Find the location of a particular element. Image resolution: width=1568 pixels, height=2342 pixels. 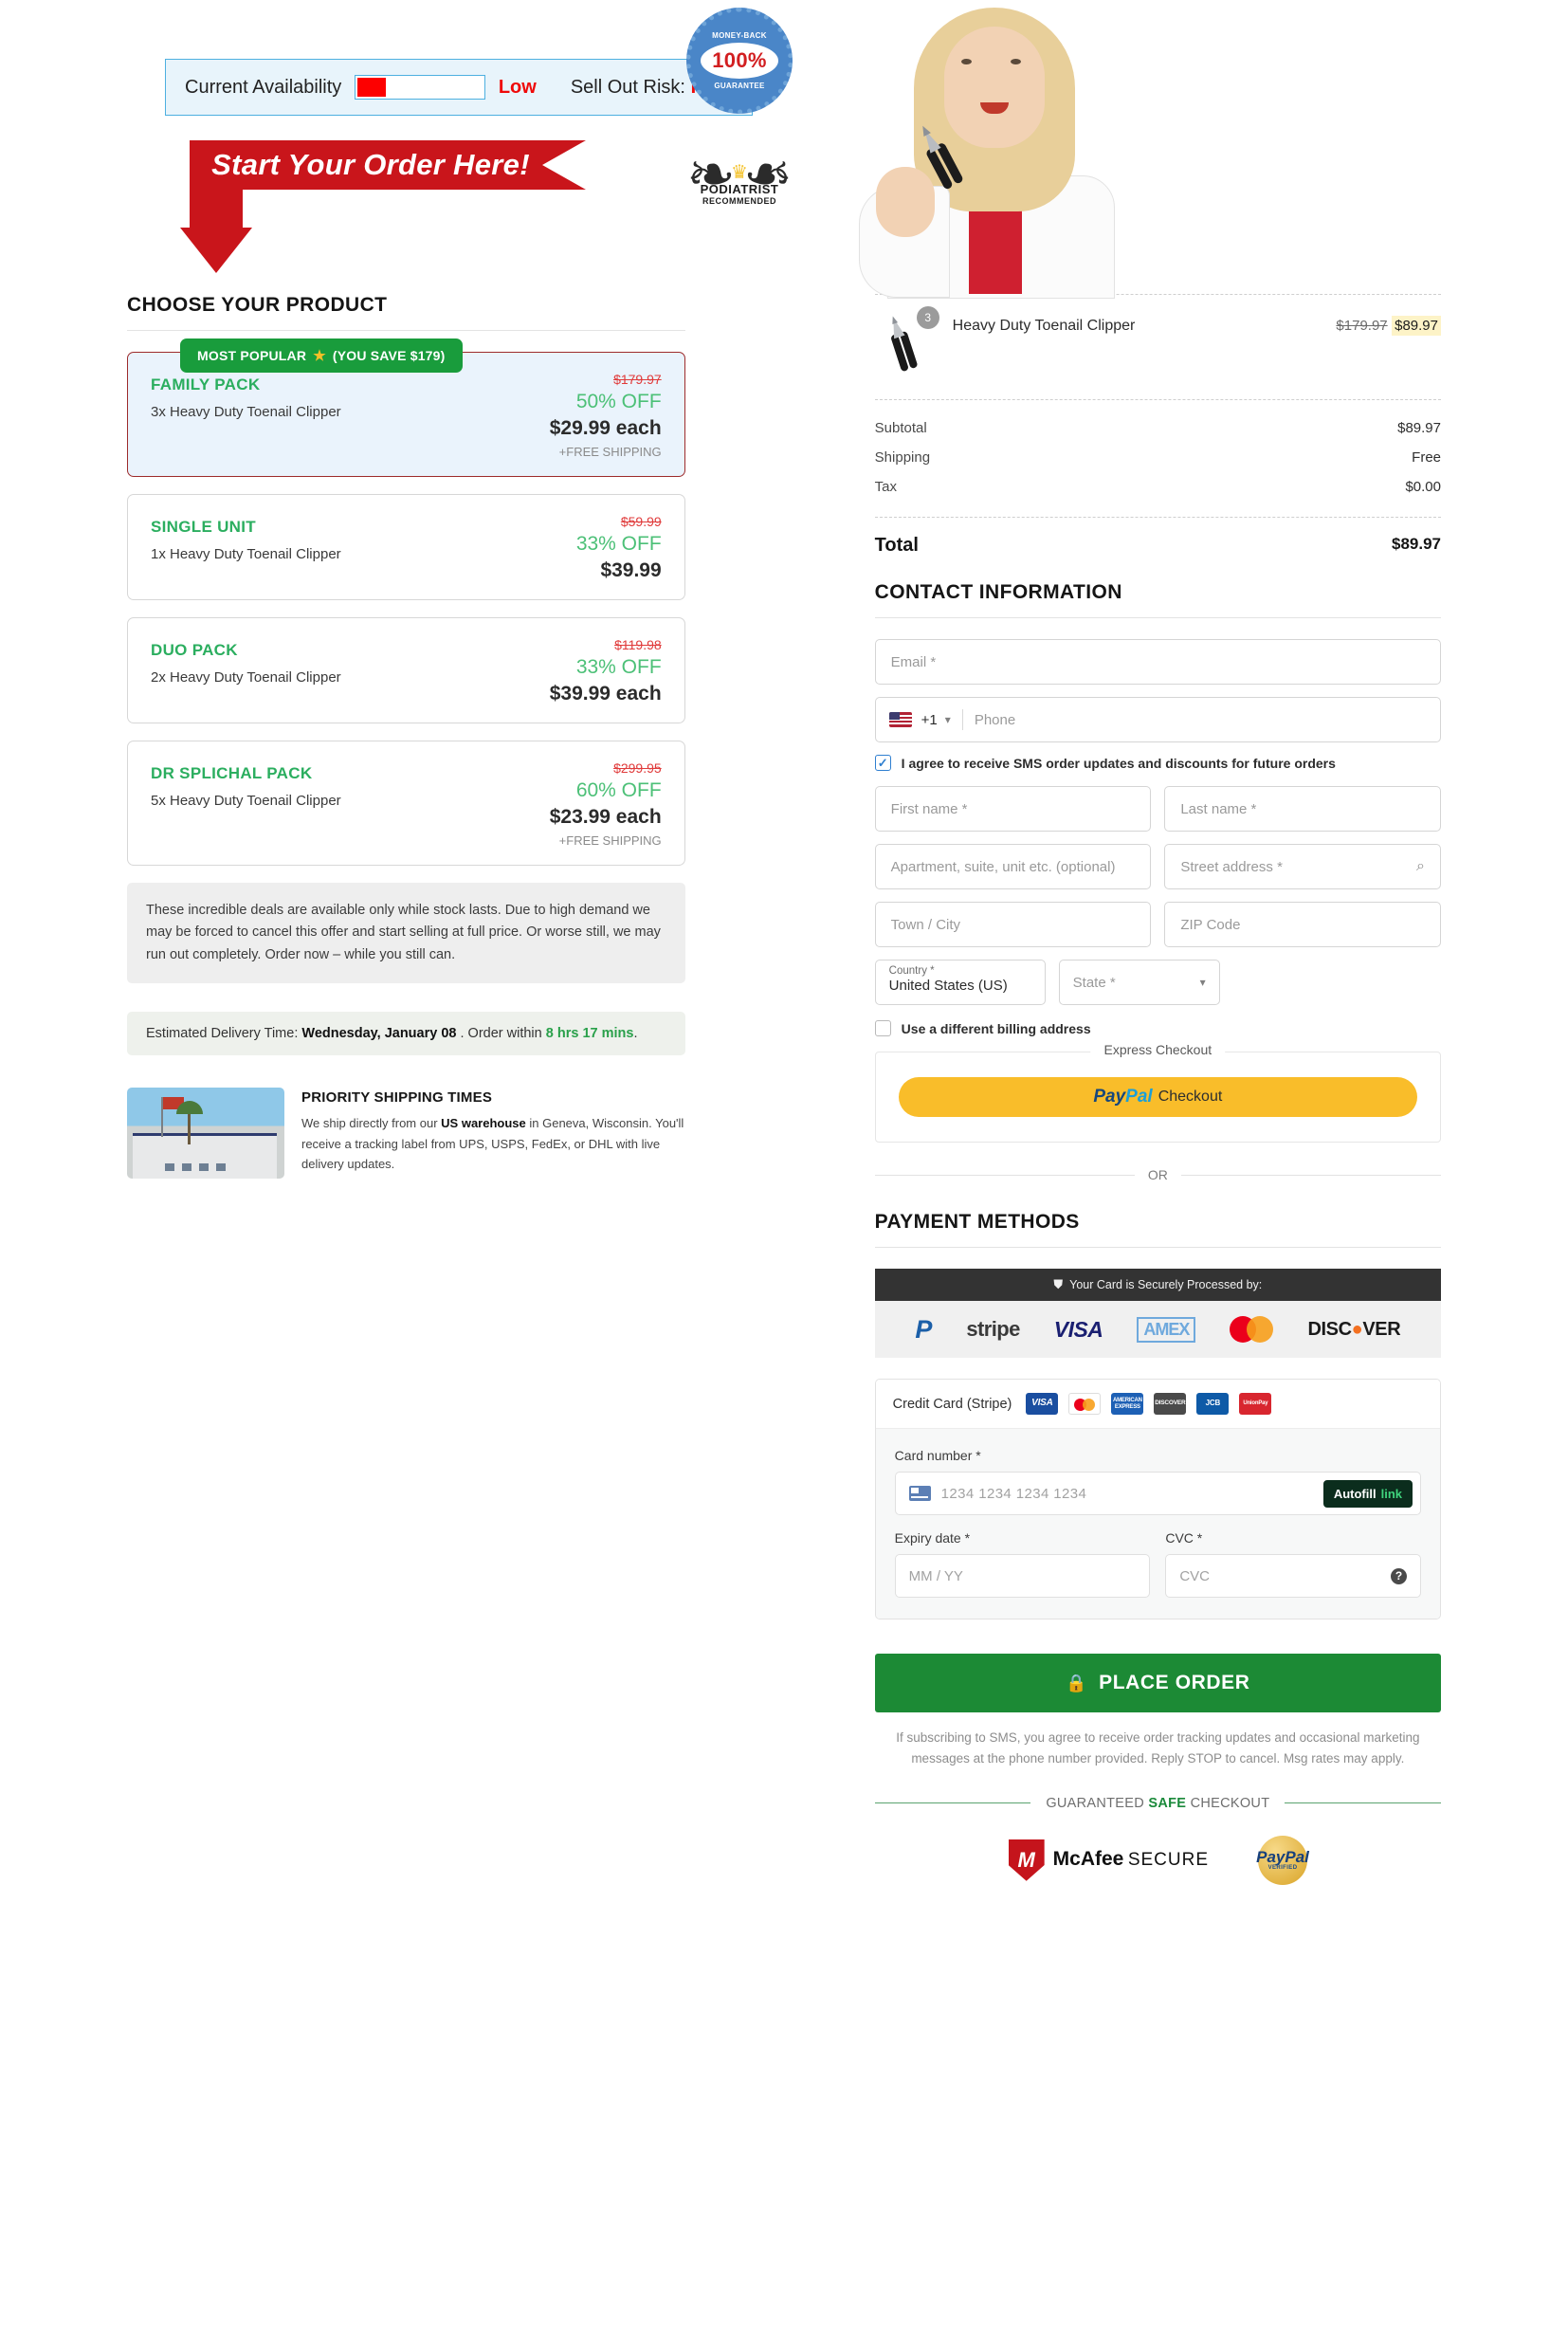

availability-label: Current Availability is located at coordinates (263, 87).